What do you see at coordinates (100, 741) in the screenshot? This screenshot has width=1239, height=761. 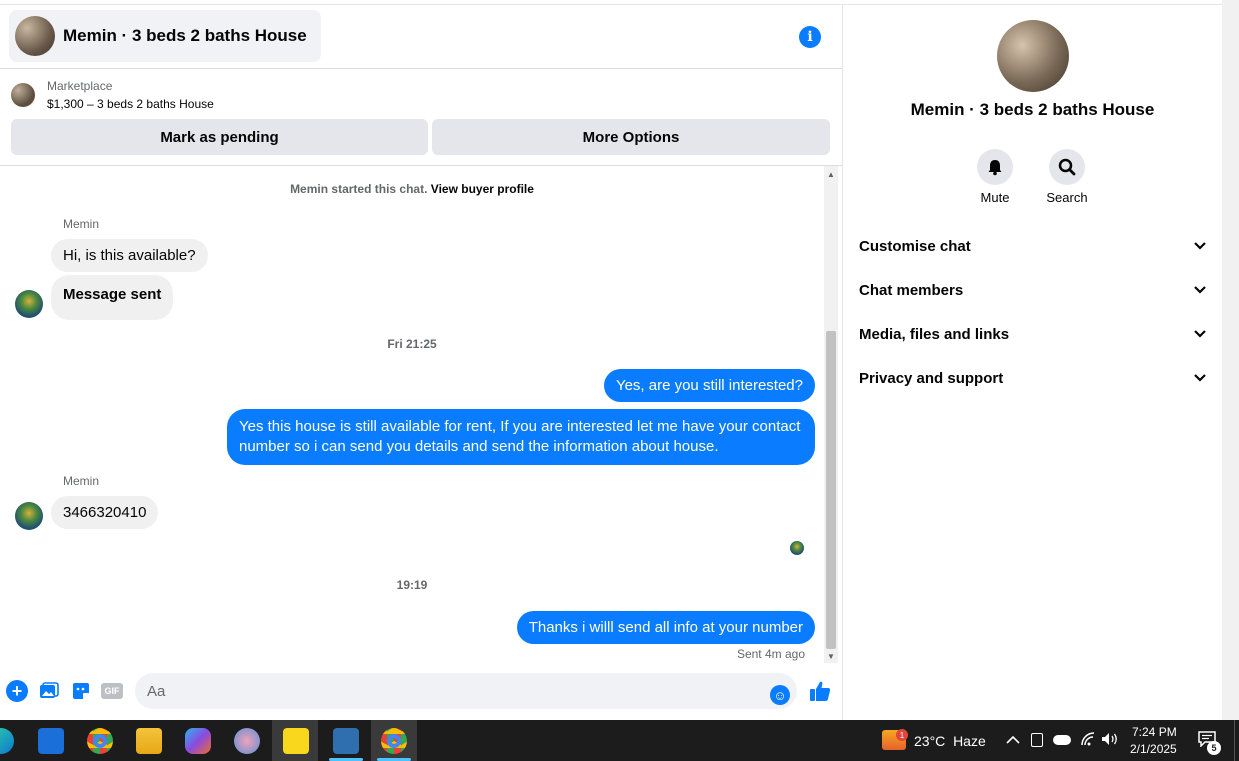 I see `chrome-icon` at bounding box center [100, 741].